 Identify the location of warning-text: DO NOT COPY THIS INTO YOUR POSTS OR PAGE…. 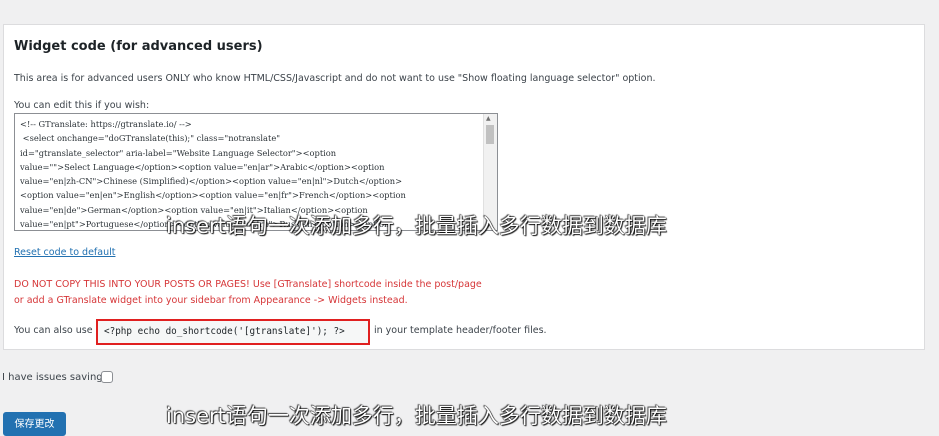
(248, 293).